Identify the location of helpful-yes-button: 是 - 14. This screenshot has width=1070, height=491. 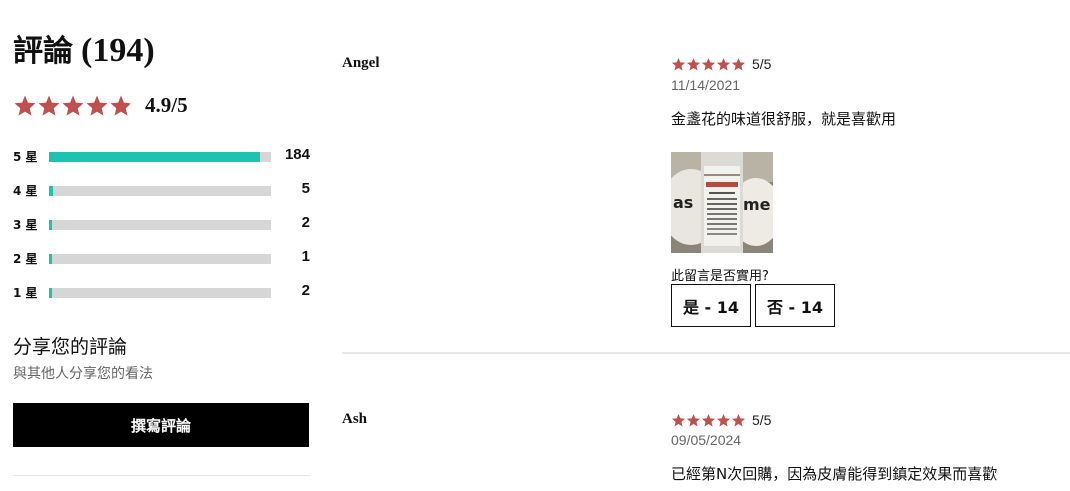
(711, 305).